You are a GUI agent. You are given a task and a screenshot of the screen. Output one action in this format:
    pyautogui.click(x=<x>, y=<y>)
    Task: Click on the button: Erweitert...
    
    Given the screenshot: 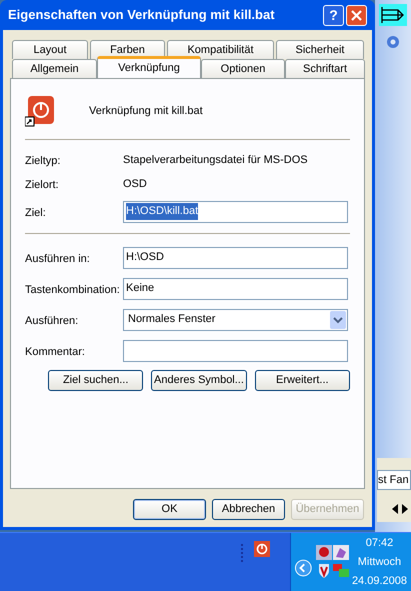 What is the action you would take?
    pyautogui.click(x=302, y=380)
    